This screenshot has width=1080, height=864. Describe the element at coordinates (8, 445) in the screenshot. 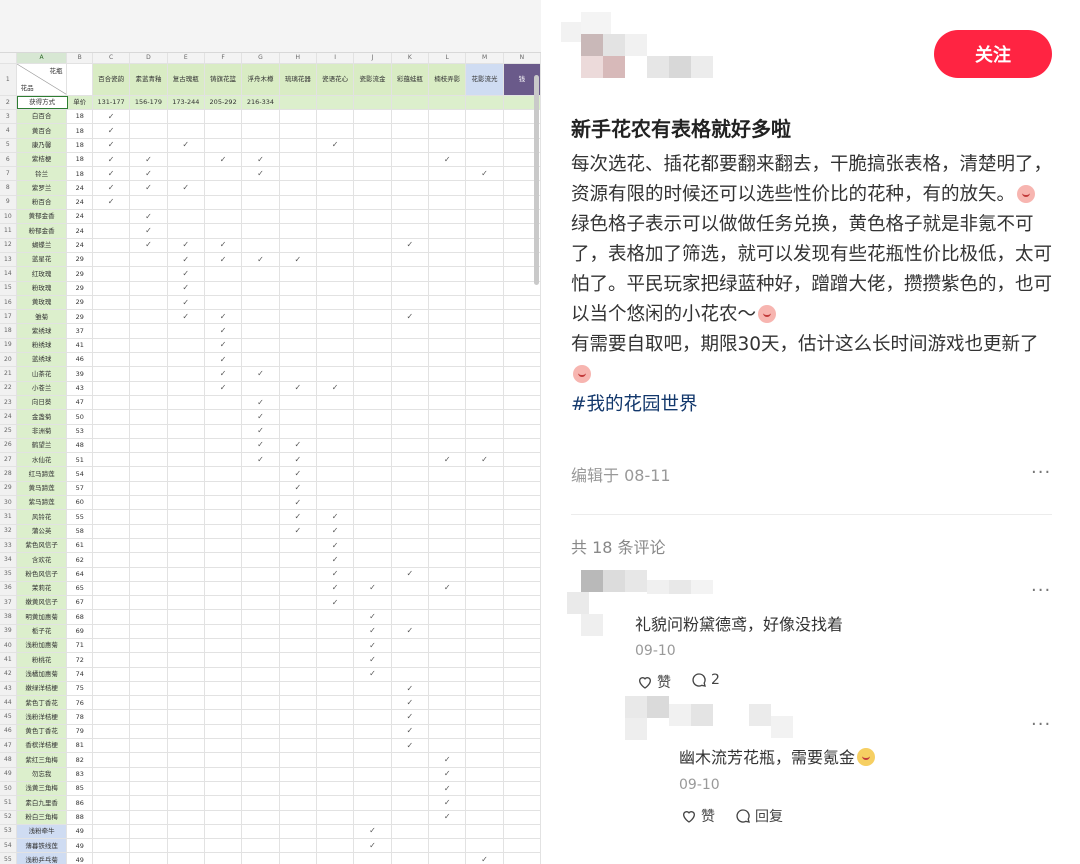

I see `row-number: 26` at that location.